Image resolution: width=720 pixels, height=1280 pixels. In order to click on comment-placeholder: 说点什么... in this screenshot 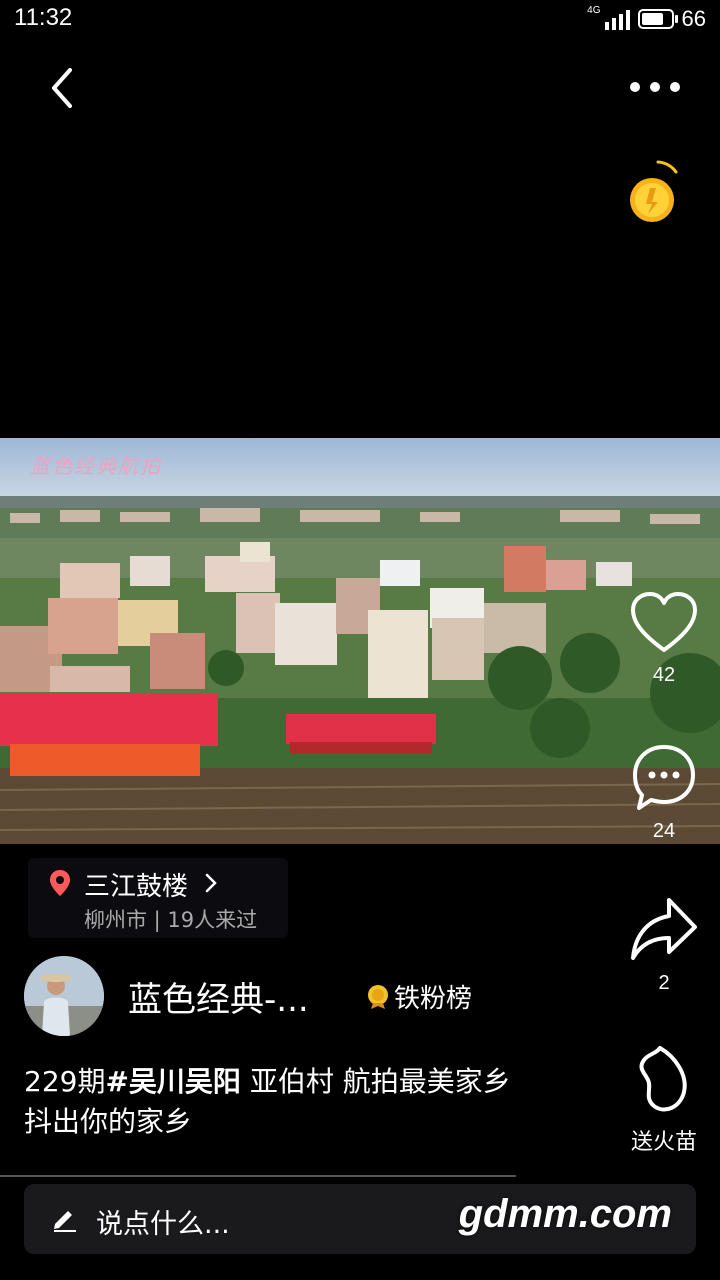, I will do `click(163, 1221)`.